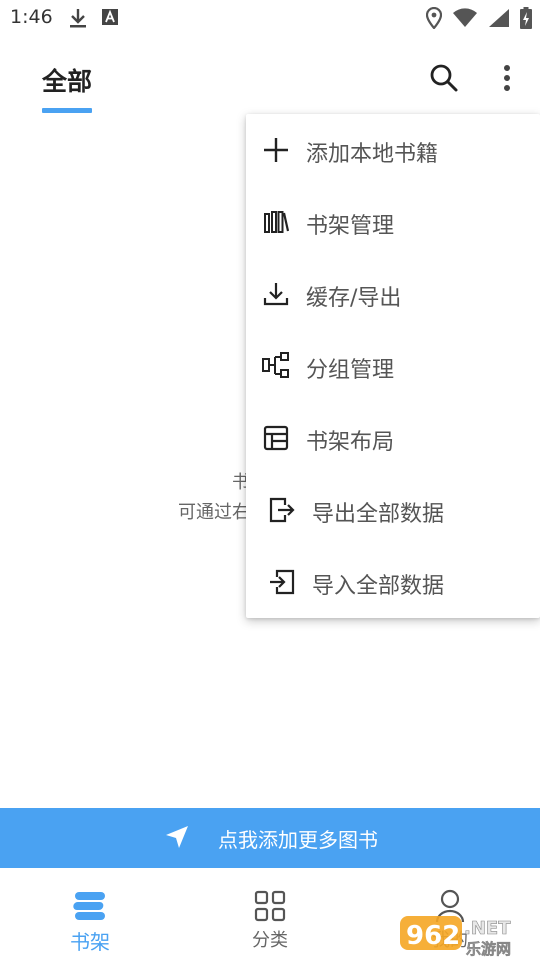  What do you see at coordinates (94, 20) in the screenshot?
I see `status-left-icons` at bounding box center [94, 20].